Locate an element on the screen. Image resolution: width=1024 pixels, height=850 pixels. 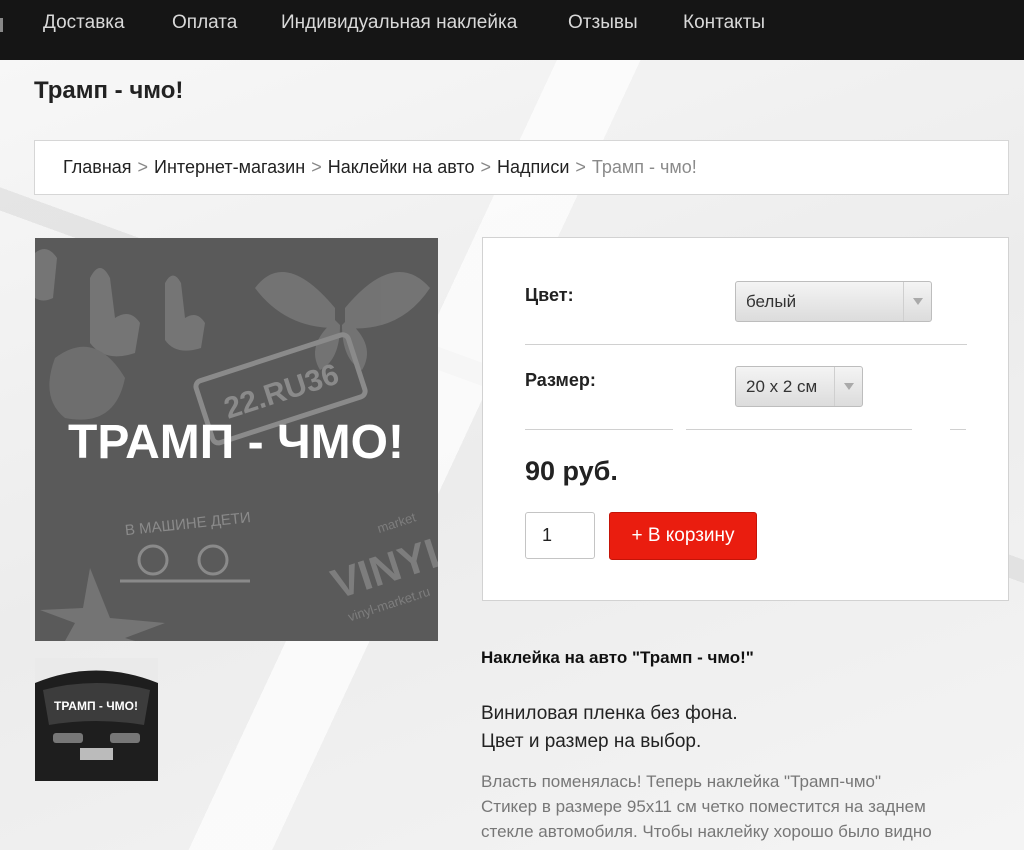
sticker-text: ТРАМП - ЧМО! is located at coordinates (236, 442).